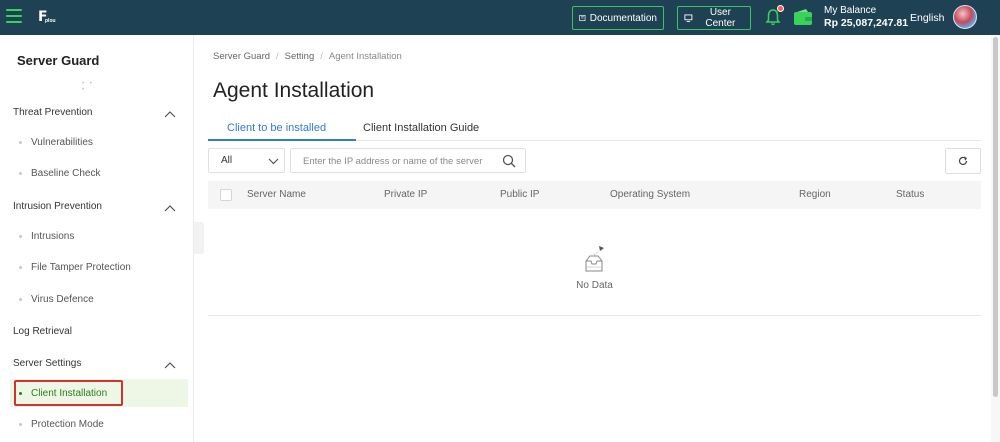  I want to click on logo: F plou, so click(47, 18).